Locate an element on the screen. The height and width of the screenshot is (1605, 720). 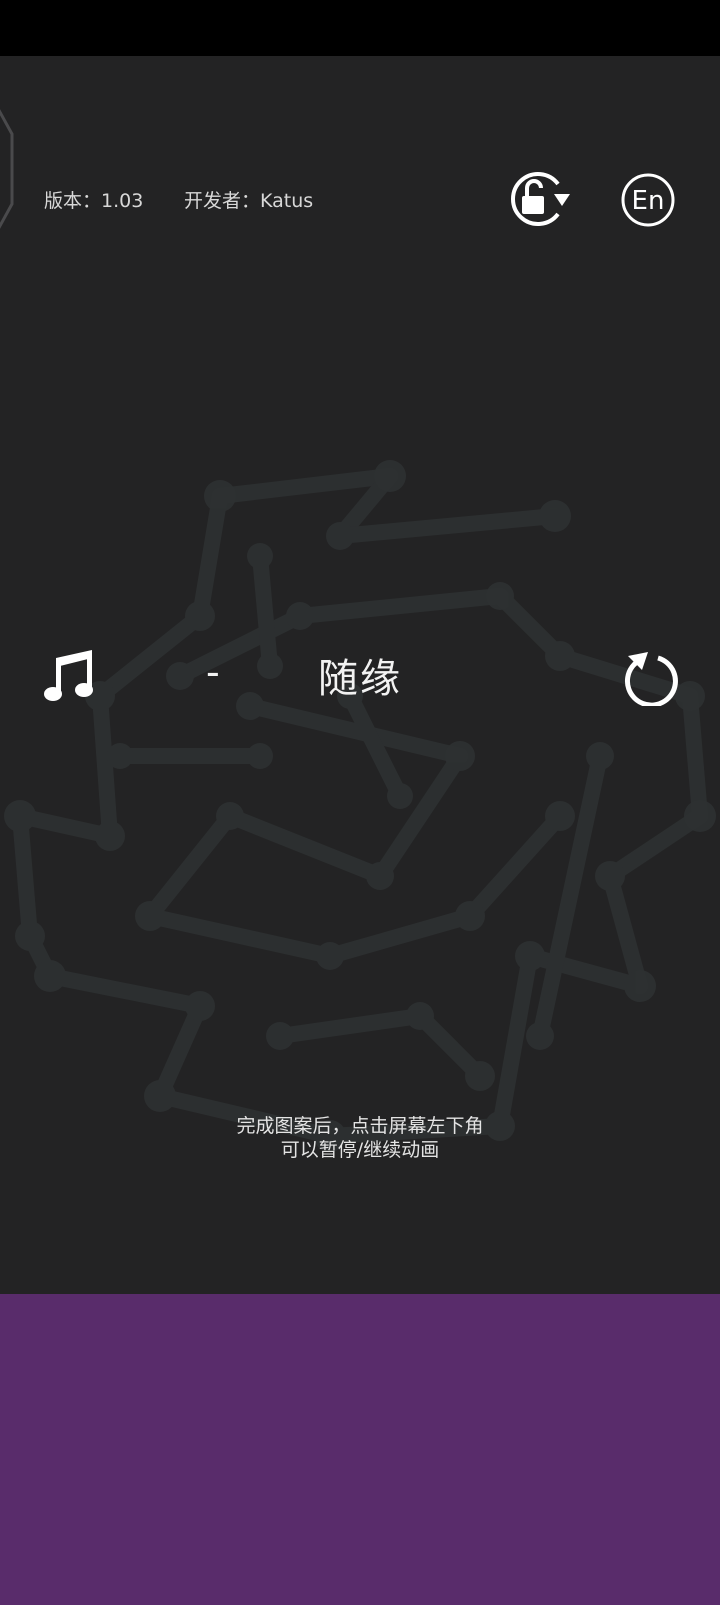
language-button: En is located at coordinates (648, 200).